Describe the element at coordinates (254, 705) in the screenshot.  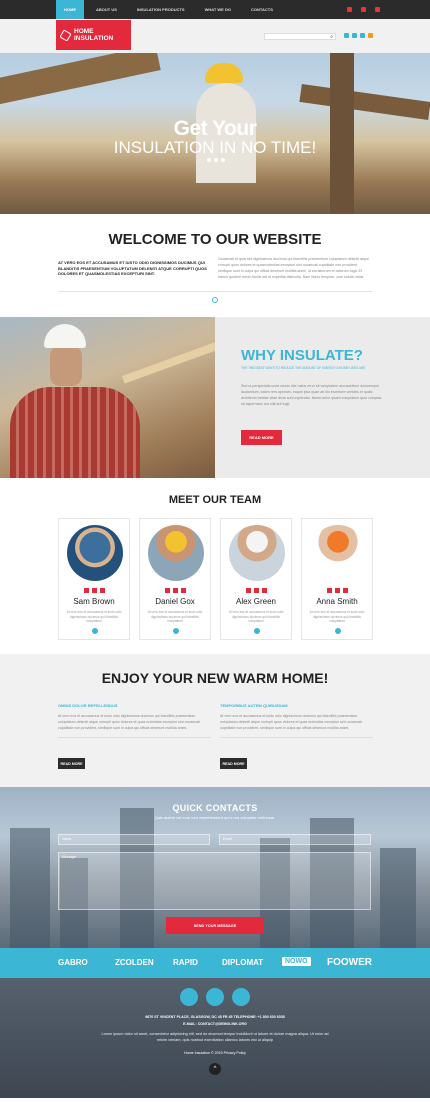
I see `column-title: Temporibus autem quibusdam` at that location.